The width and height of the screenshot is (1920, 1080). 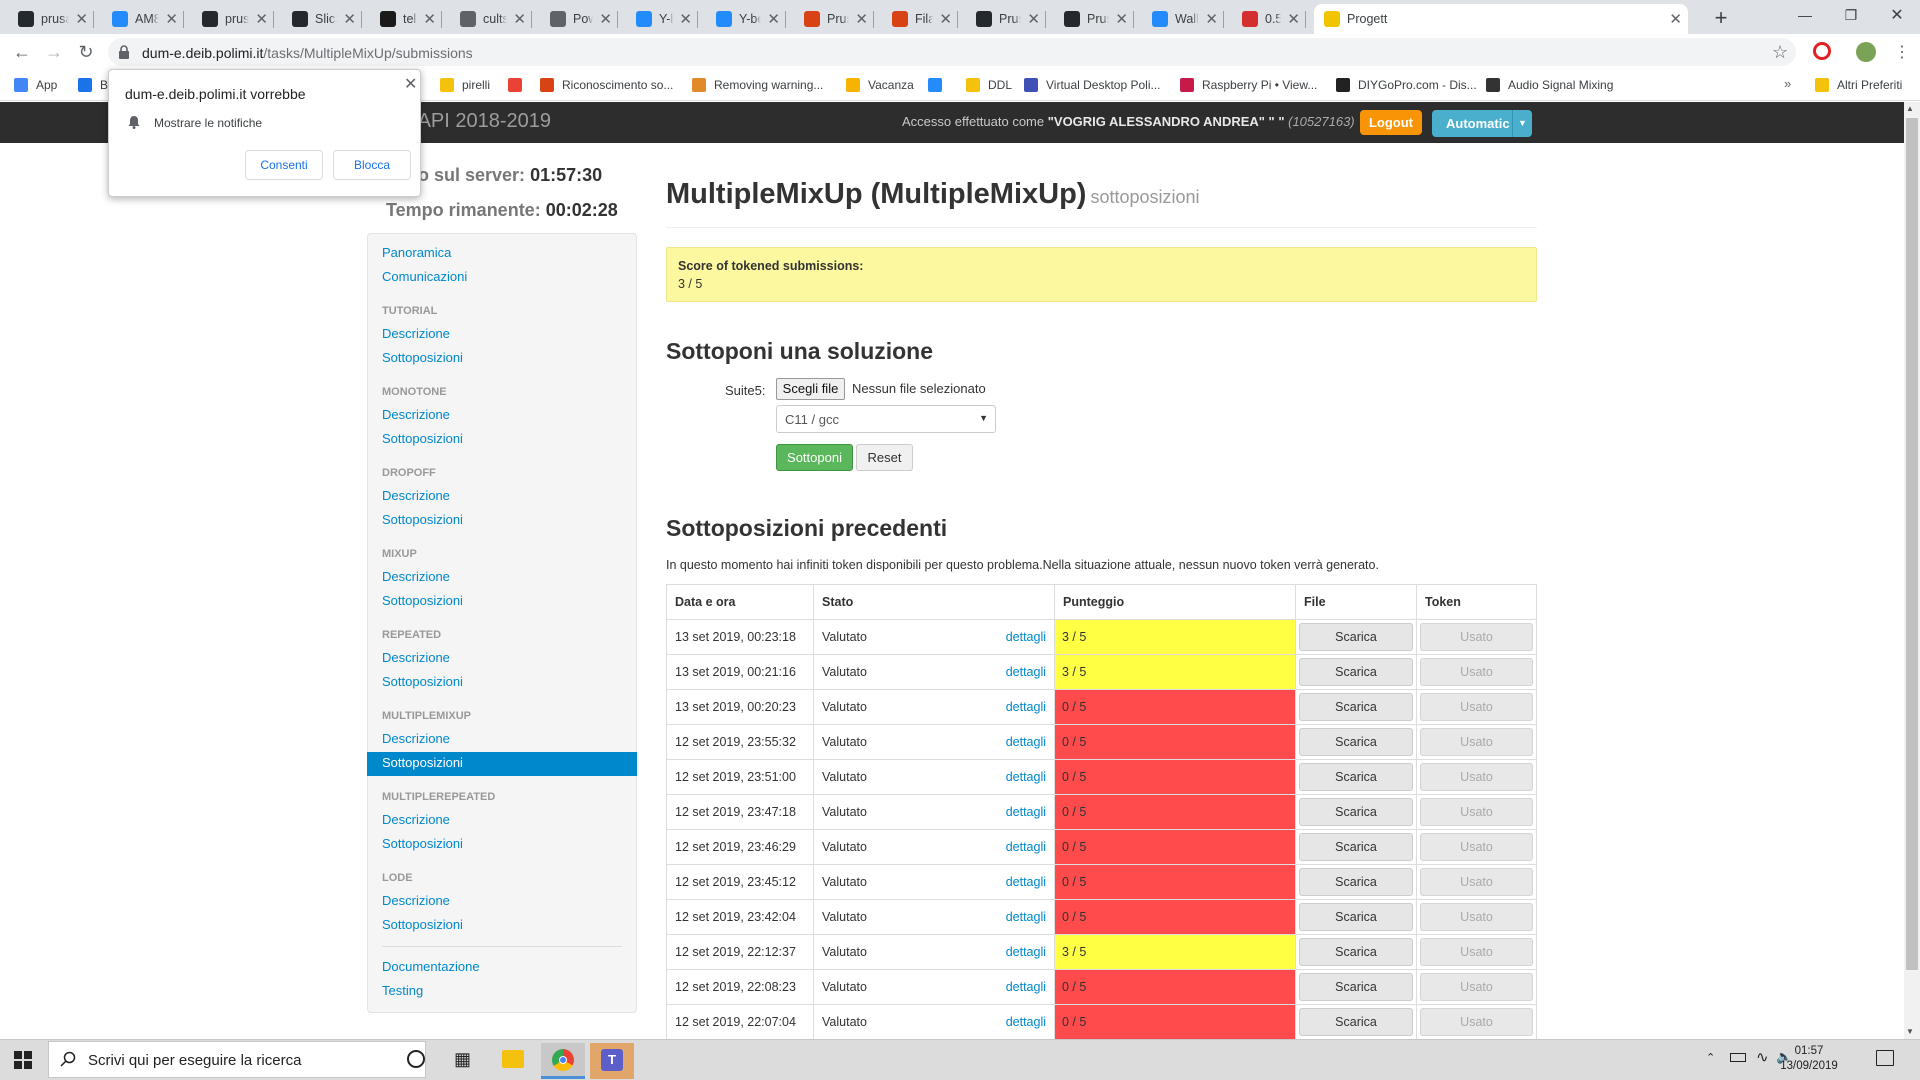 I want to click on task-view-icon: ▦, so click(x=462, y=1059).